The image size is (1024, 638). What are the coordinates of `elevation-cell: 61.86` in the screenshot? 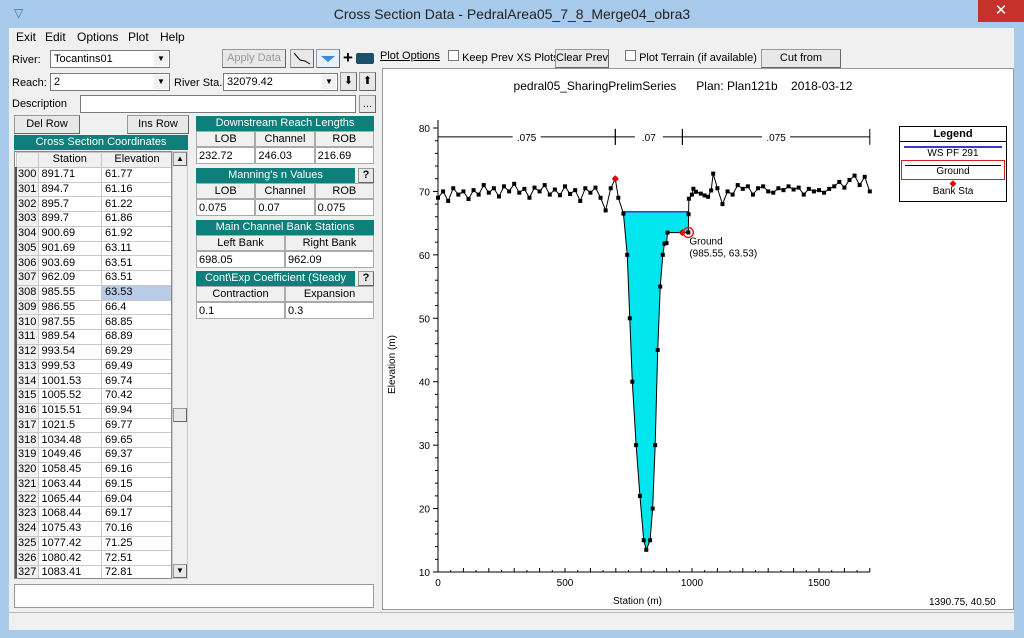 It's located at (136, 219).